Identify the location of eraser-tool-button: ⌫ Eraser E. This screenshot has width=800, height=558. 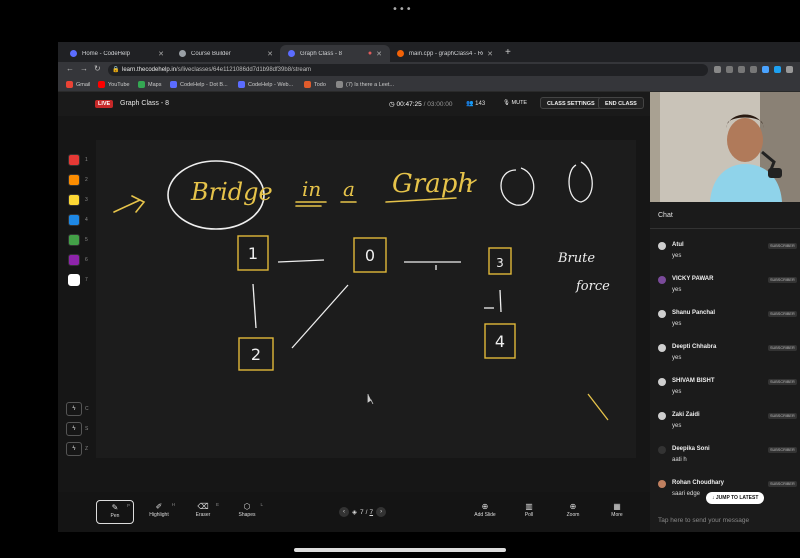
(203, 512).